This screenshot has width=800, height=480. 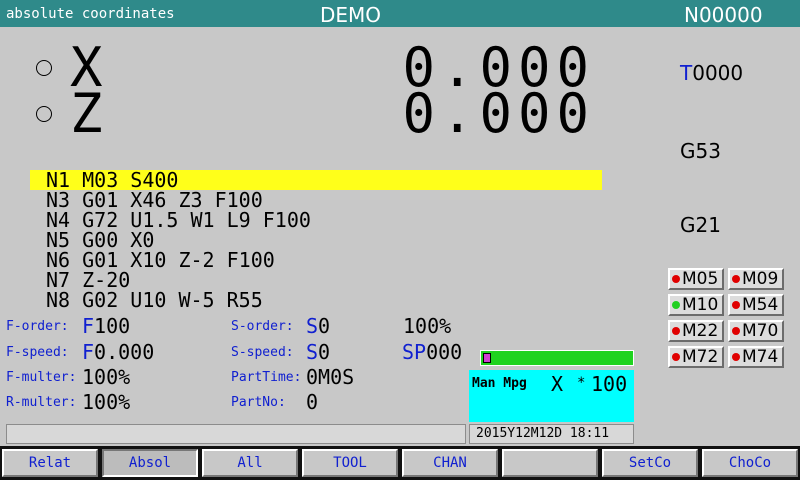 I want to click on softkey-chan: CHAN, so click(x=450, y=463).